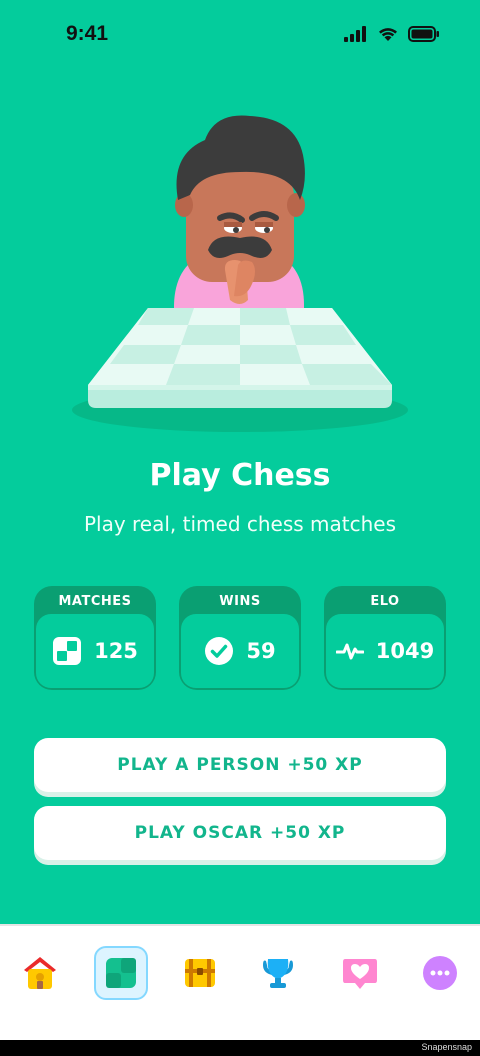  I want to click on stat-label: MATCHES, so click(95, 601).